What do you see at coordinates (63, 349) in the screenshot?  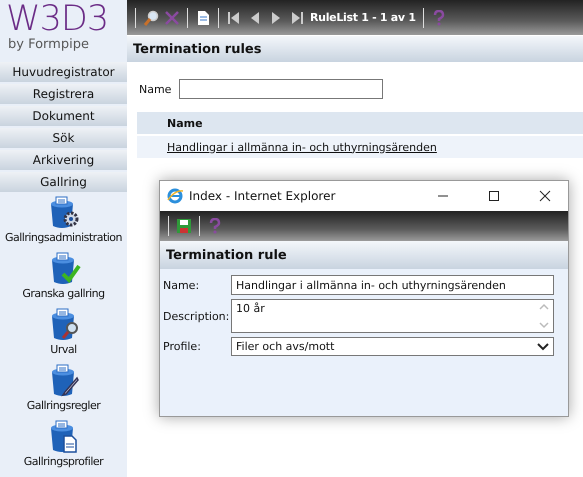 I see `nav-label: Urval` at bounding box center [63, 349].